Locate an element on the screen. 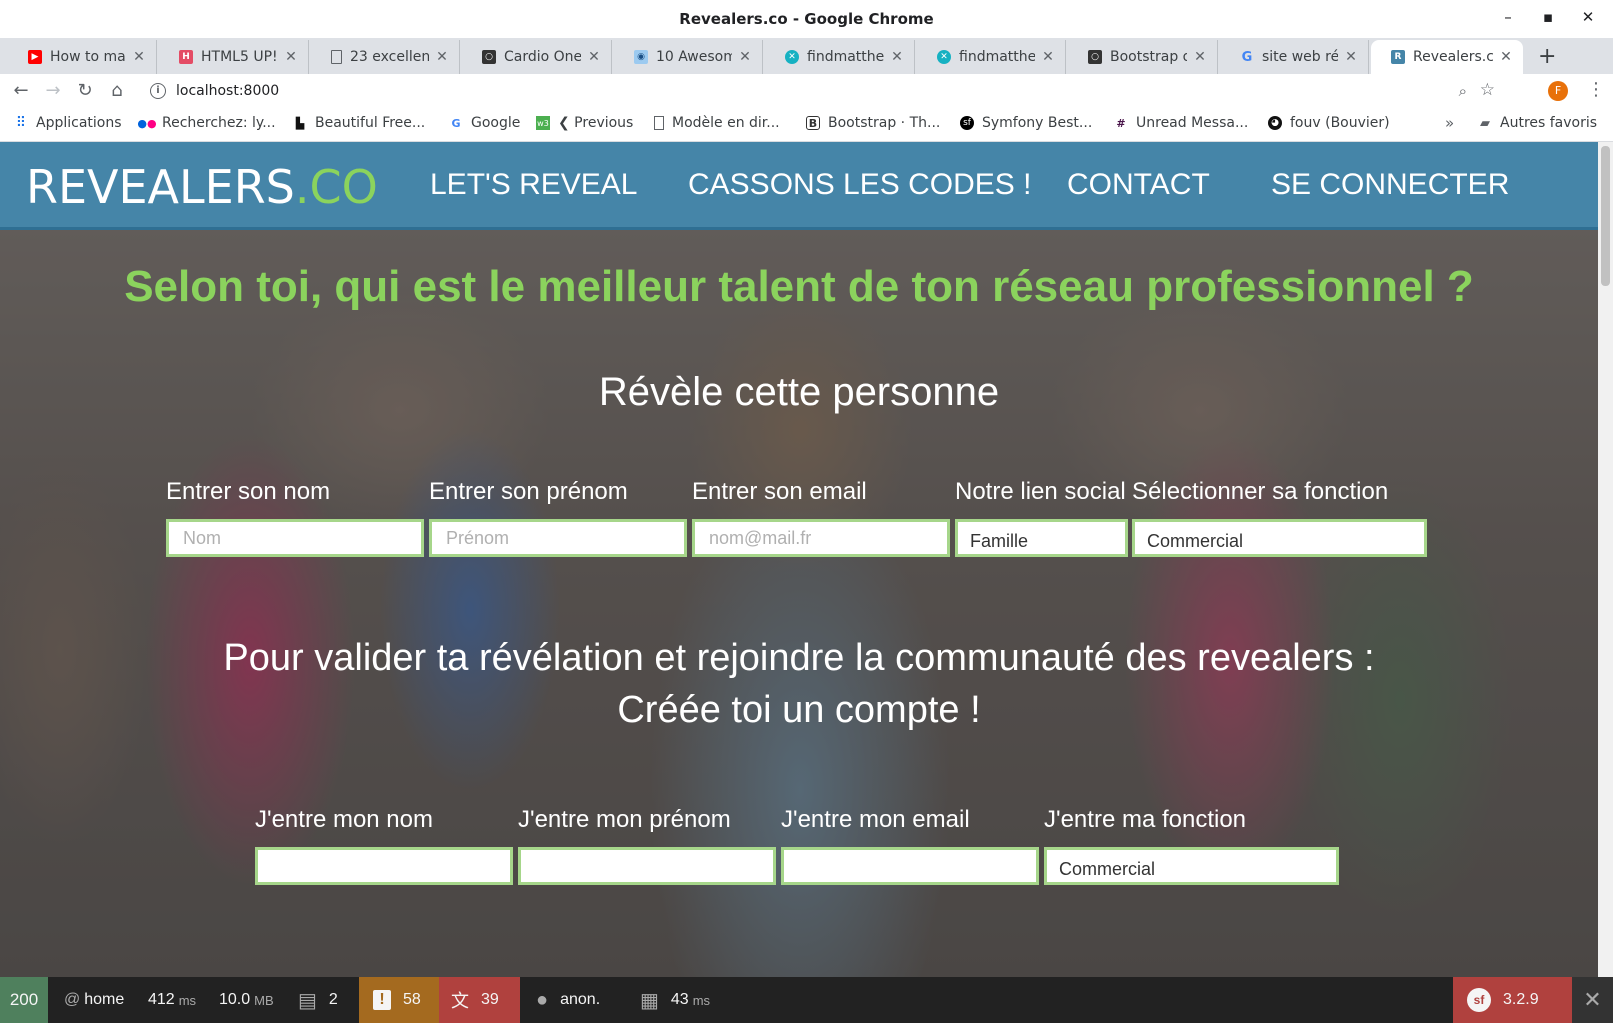 The height and width of the screenshot is (1023, 1613). flickr-icon: ● ● is located at coordinates (147, 123).